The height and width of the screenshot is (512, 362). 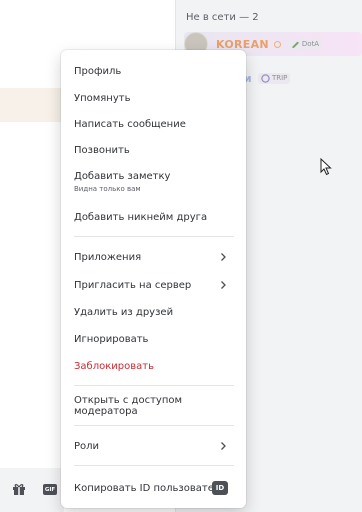 I want to click on menu-item-label: Роли, so click(x=87, y=446).